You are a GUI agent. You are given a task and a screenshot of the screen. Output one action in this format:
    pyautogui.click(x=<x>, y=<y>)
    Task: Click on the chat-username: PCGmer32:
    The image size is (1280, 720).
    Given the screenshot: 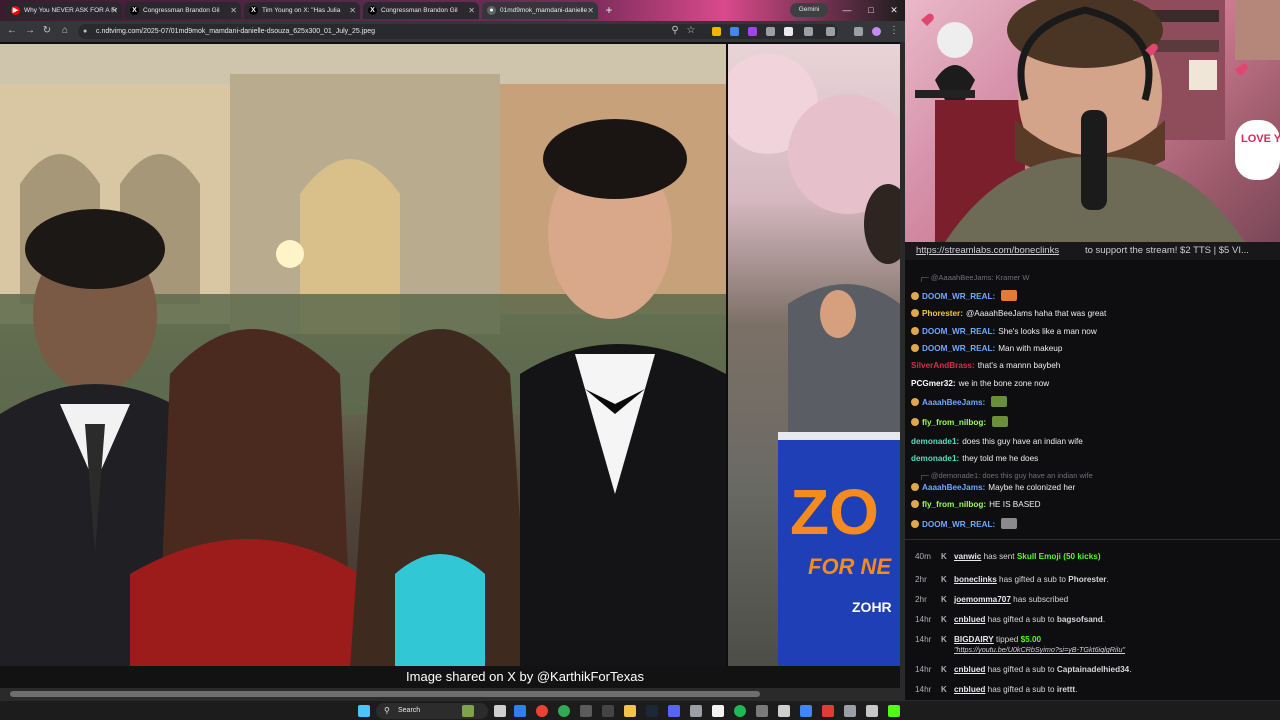 What is the action you would take?
    pyautogui.click(x=933, y=383)
    